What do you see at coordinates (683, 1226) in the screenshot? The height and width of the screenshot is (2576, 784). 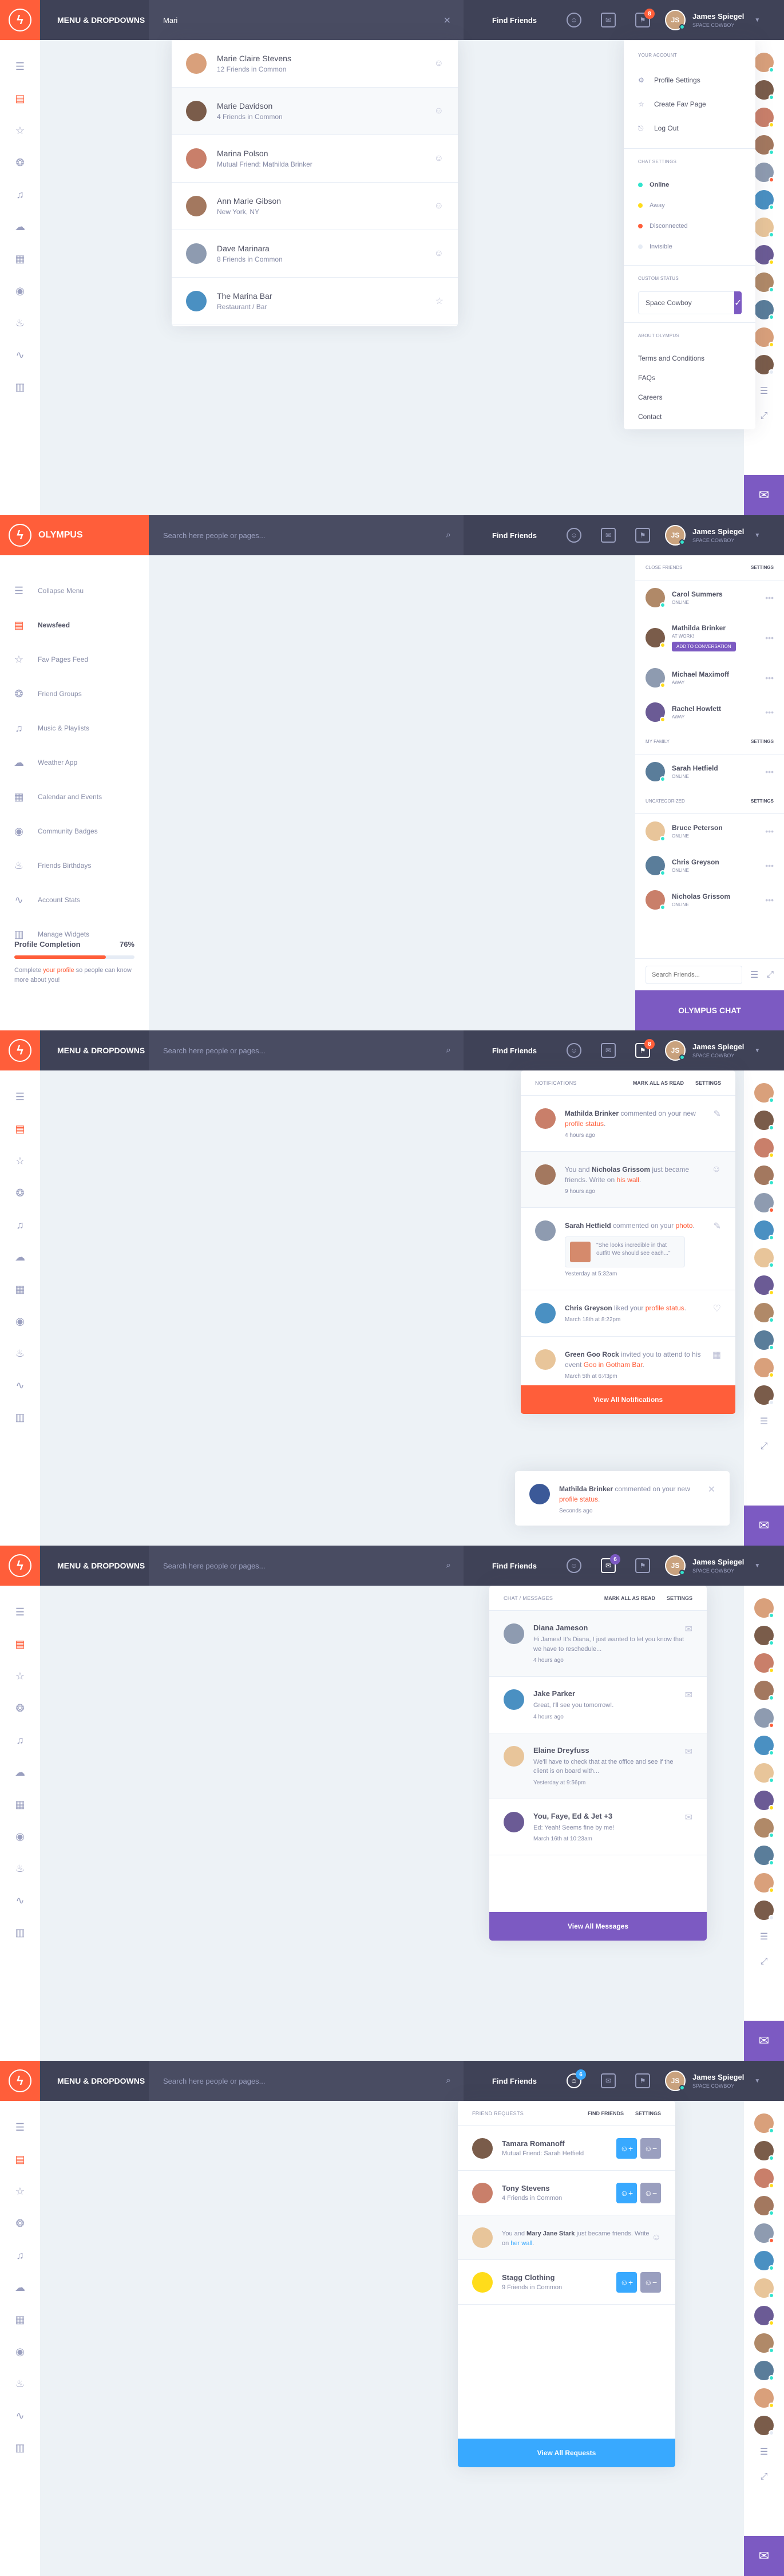 I see `notification-link: photo` at bounding box center [683, 1226].